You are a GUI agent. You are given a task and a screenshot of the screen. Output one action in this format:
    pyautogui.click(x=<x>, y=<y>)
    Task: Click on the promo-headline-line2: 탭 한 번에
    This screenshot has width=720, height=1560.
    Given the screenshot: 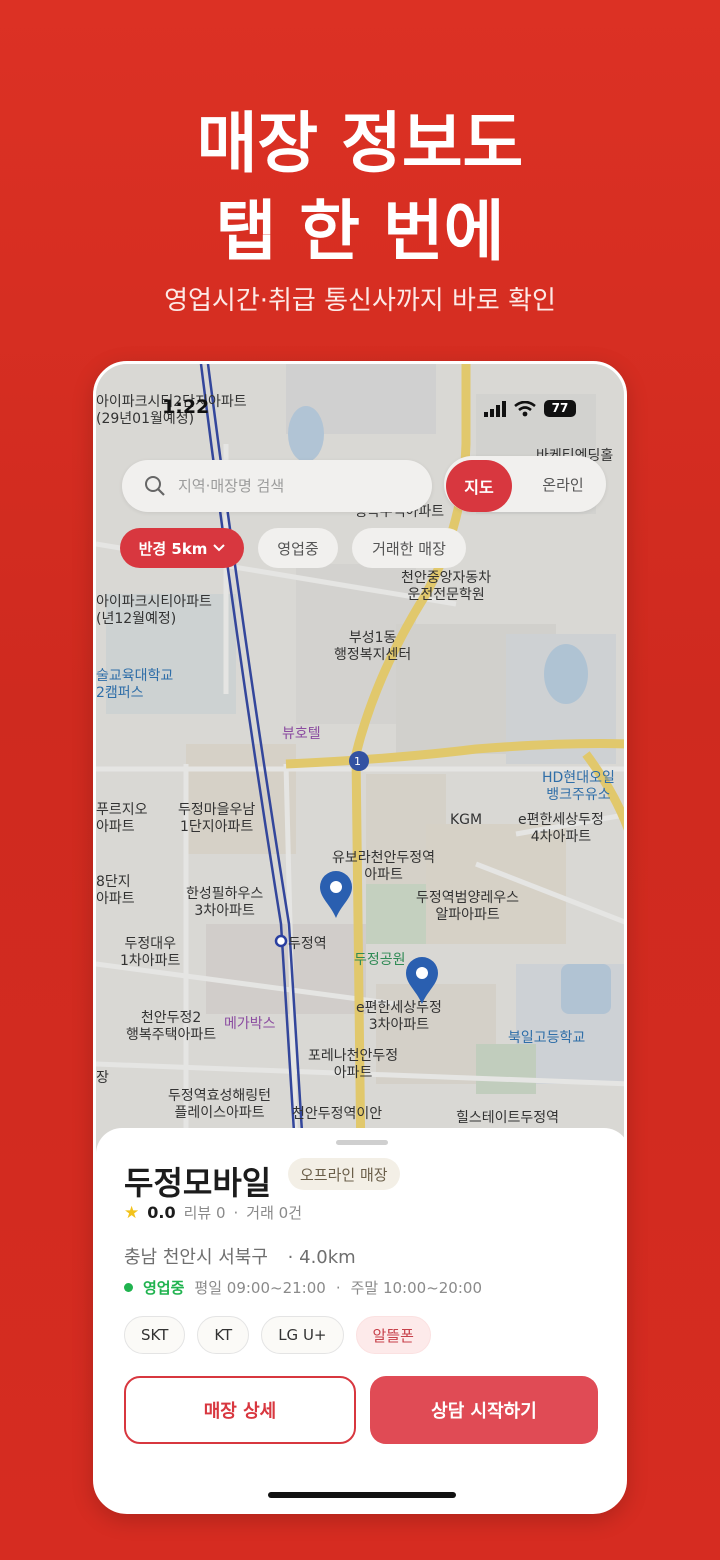 What is the action you would take?
    pyautogui.click(x=360, y=231)
    